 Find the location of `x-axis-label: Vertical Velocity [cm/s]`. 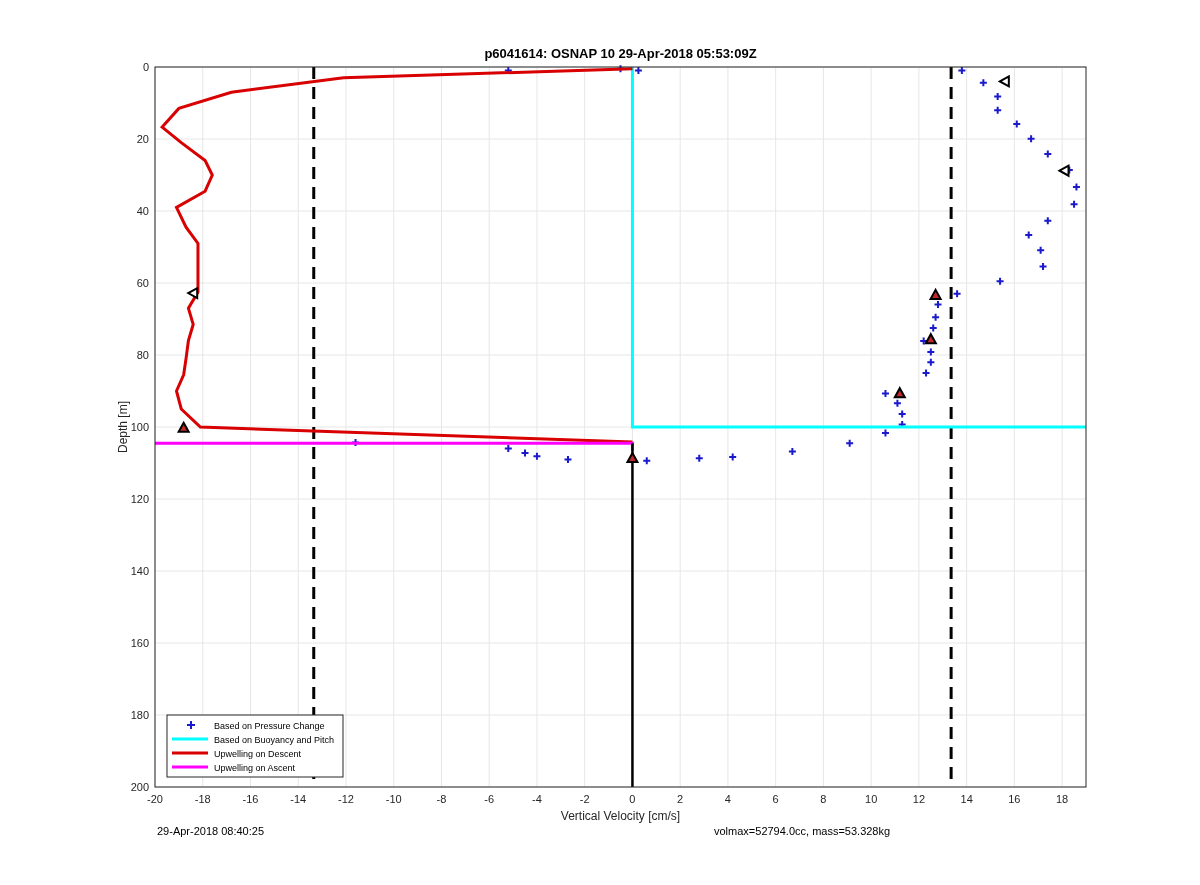

x-axis-label: Vertical Velocity [cm/s] is located at coordinates (620, 816).